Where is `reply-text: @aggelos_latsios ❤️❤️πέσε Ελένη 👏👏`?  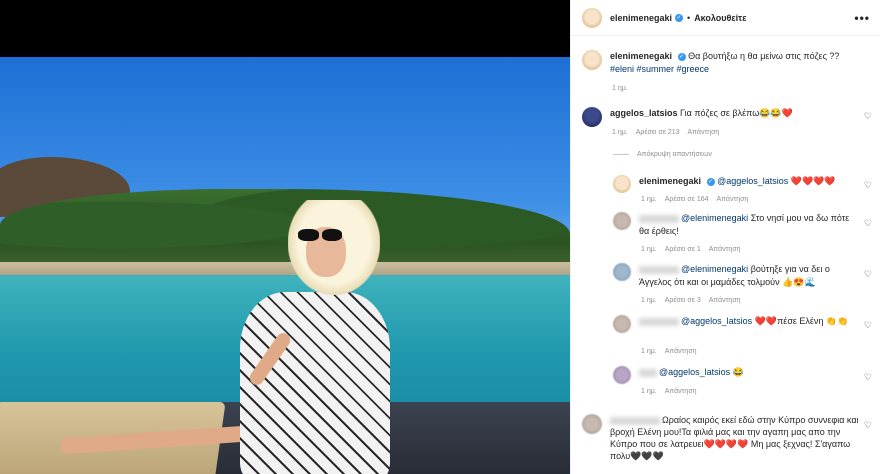
reply-text: @aggelos_latsios ❤️❤️πέσε Ελένη 👏👏 is located at coordinates (748, 324).